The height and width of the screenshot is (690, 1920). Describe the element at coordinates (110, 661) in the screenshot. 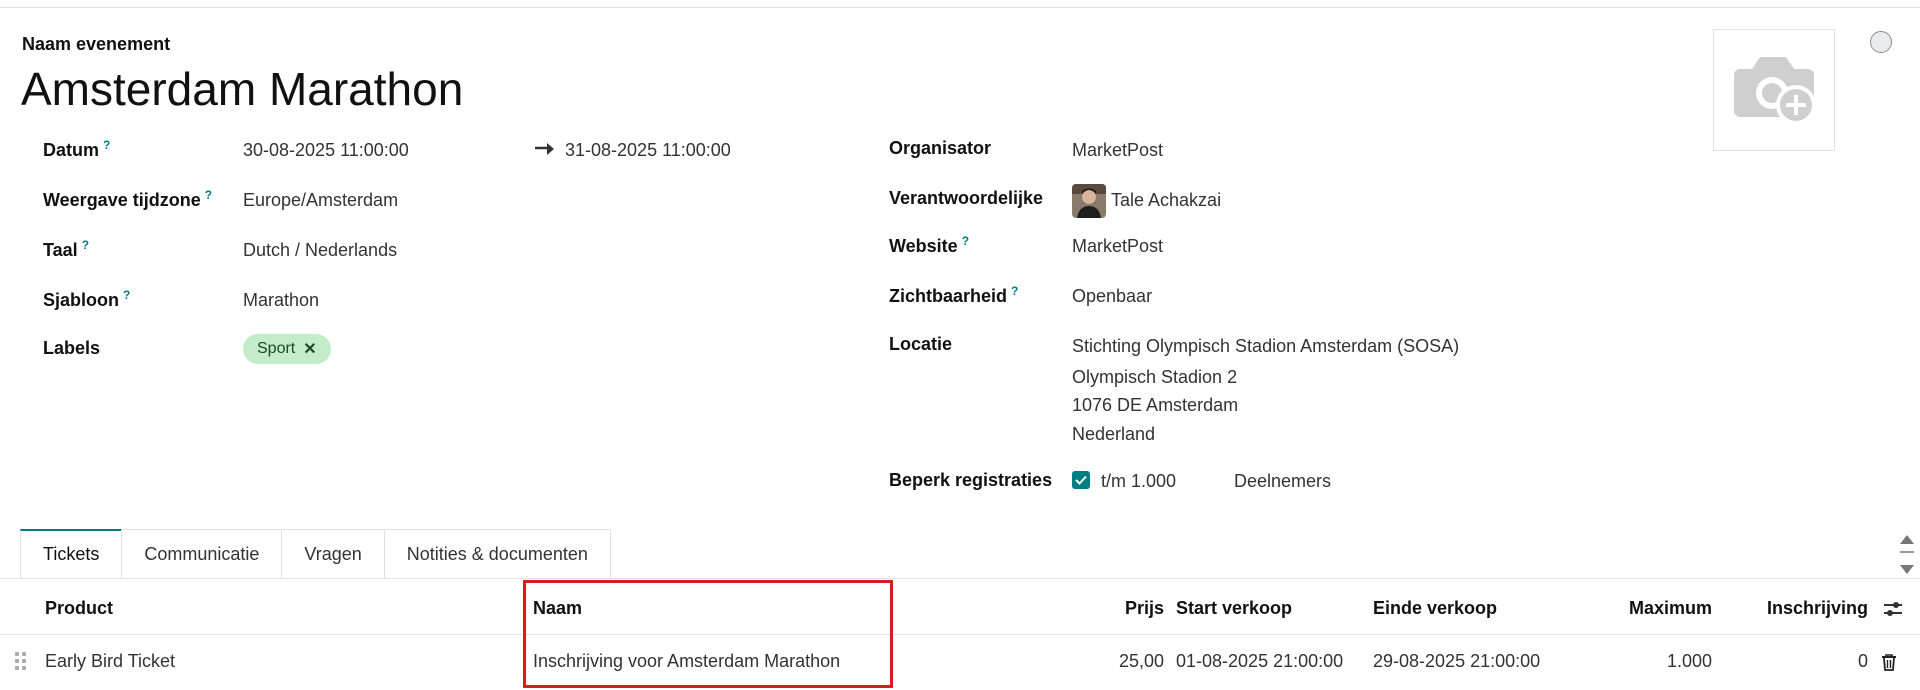

I see `cell-product: Early Bird Ticket` at that location.